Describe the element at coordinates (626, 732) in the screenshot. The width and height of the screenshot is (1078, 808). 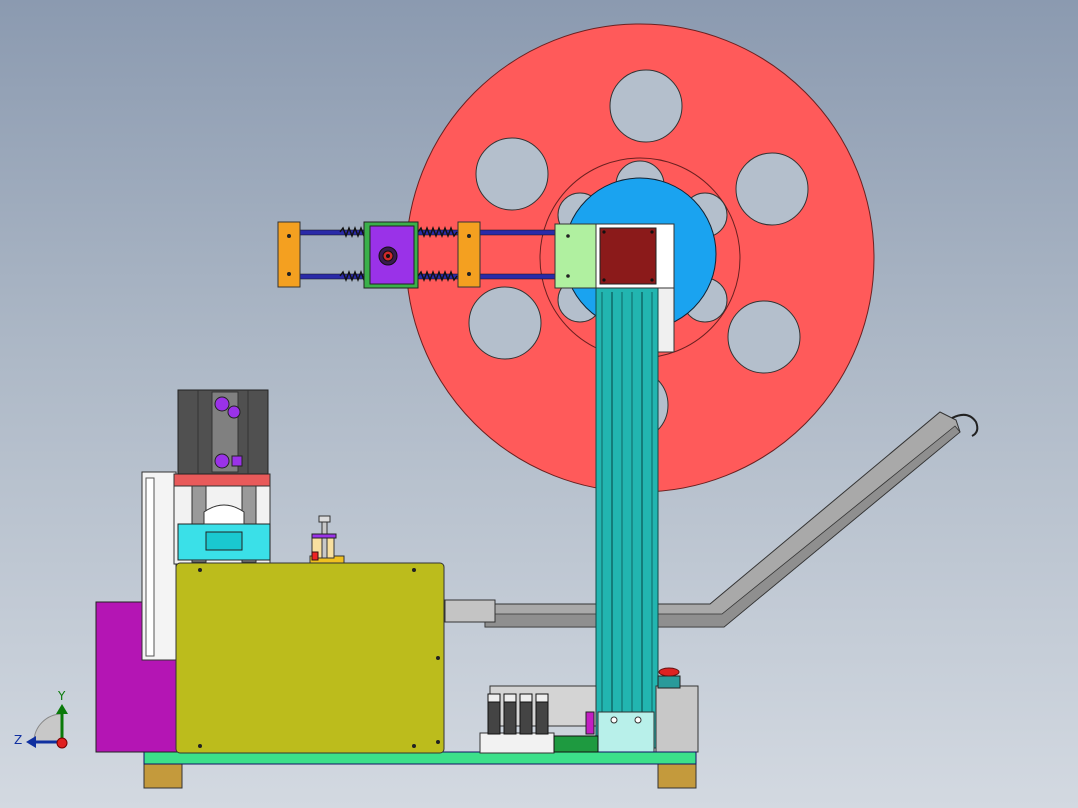
I see `column-foot-bracket` at that location.